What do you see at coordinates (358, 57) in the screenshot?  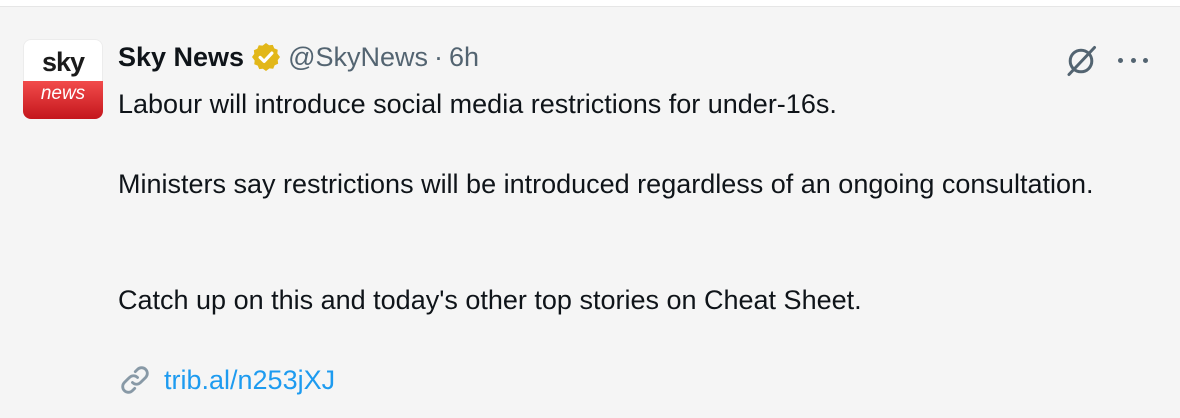 I see `handle: @SkyNews` at bounding box center [358, 57].